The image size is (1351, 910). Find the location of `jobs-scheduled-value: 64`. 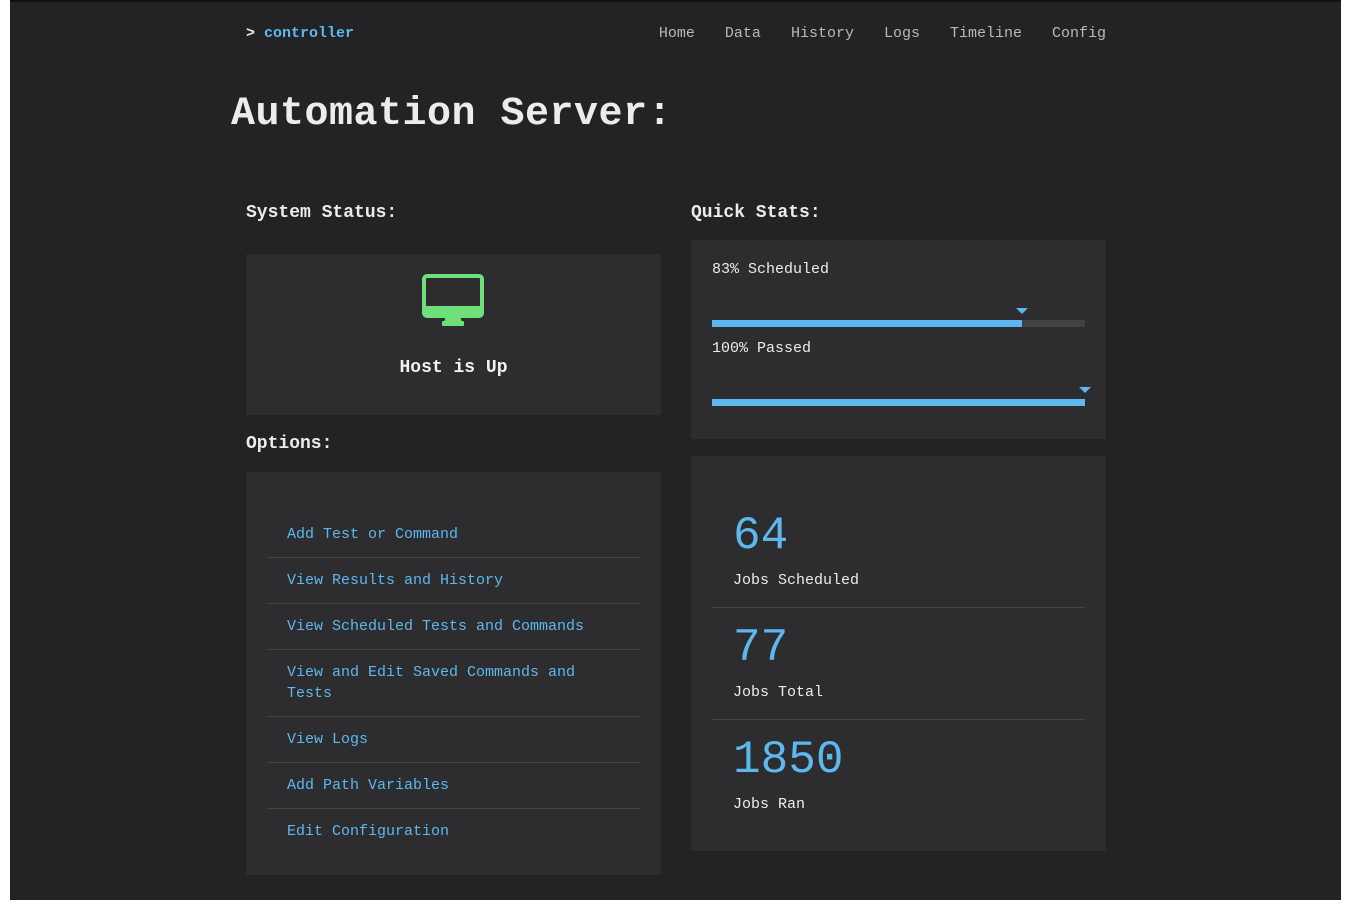

jobs-scheduled-value: 64 is located at coordinates (761, 536).